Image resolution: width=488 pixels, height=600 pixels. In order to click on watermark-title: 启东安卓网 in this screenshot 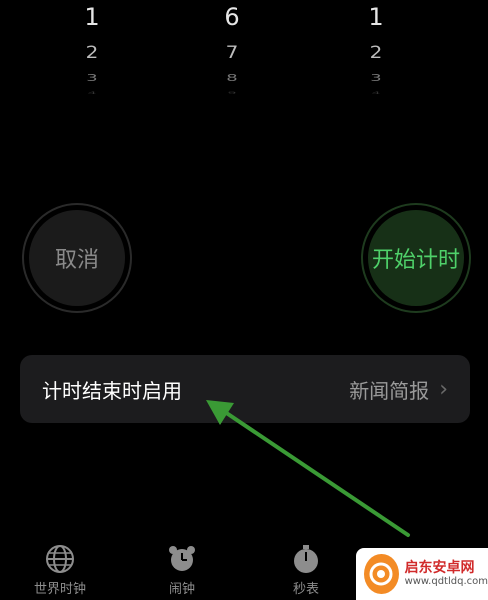, I will do `click(439, 567)`.